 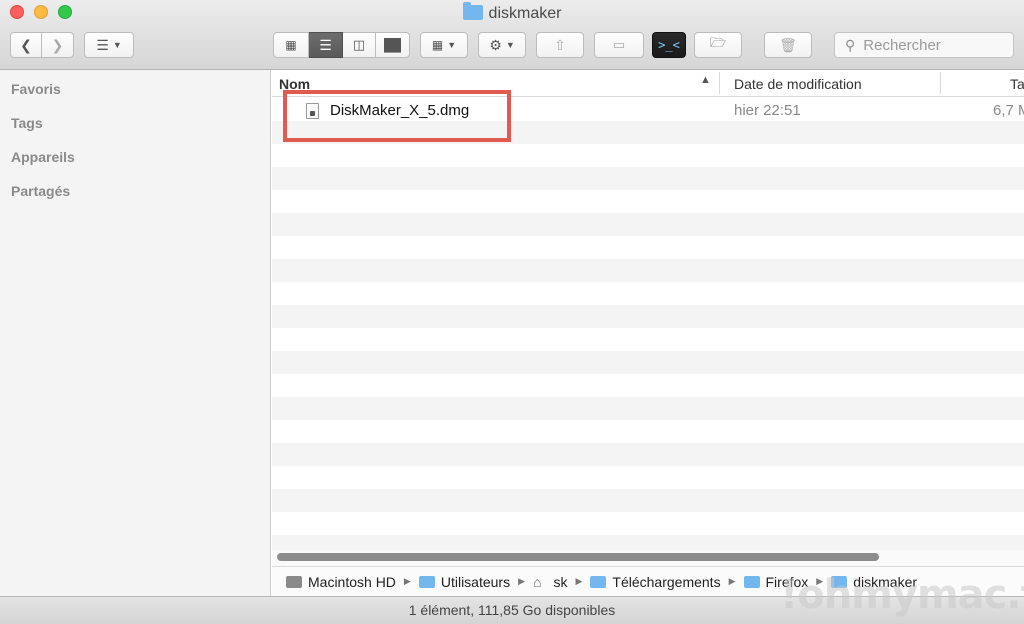 I want to click on path-item-telechargements: Téléchargements, so click(x=655, y=581).